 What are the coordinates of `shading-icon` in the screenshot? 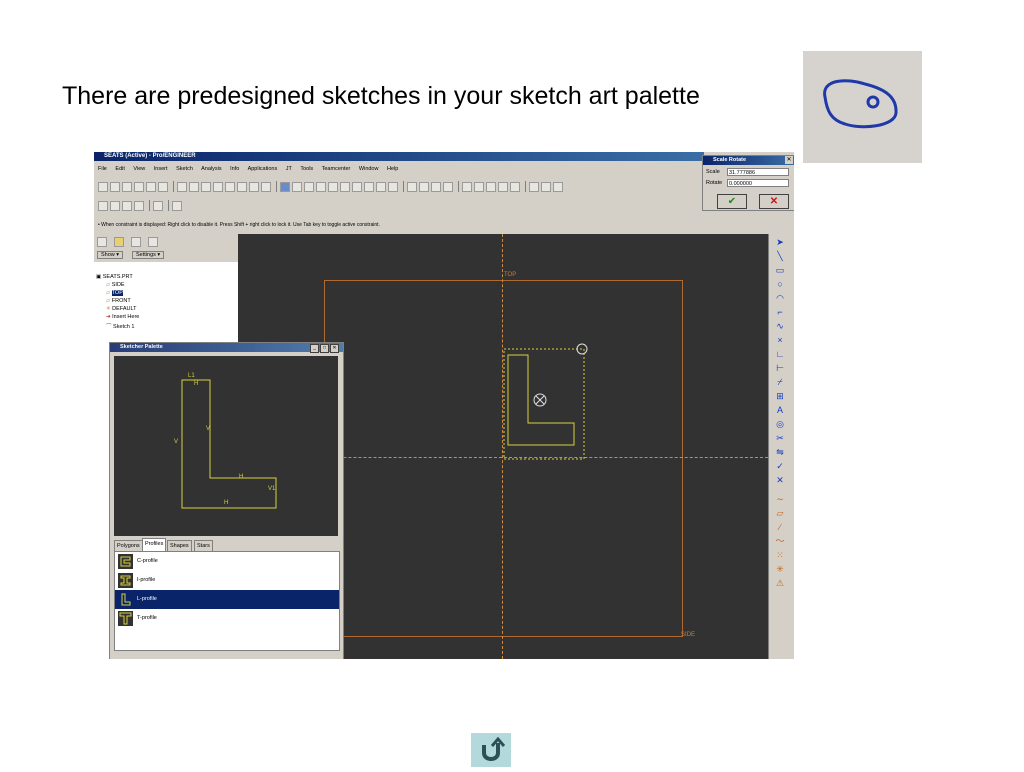 It's located at (448, 186).